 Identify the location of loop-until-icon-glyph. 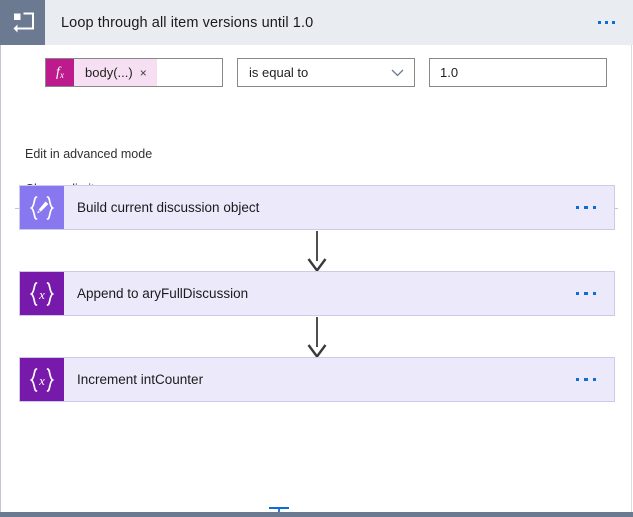
(23, 22).